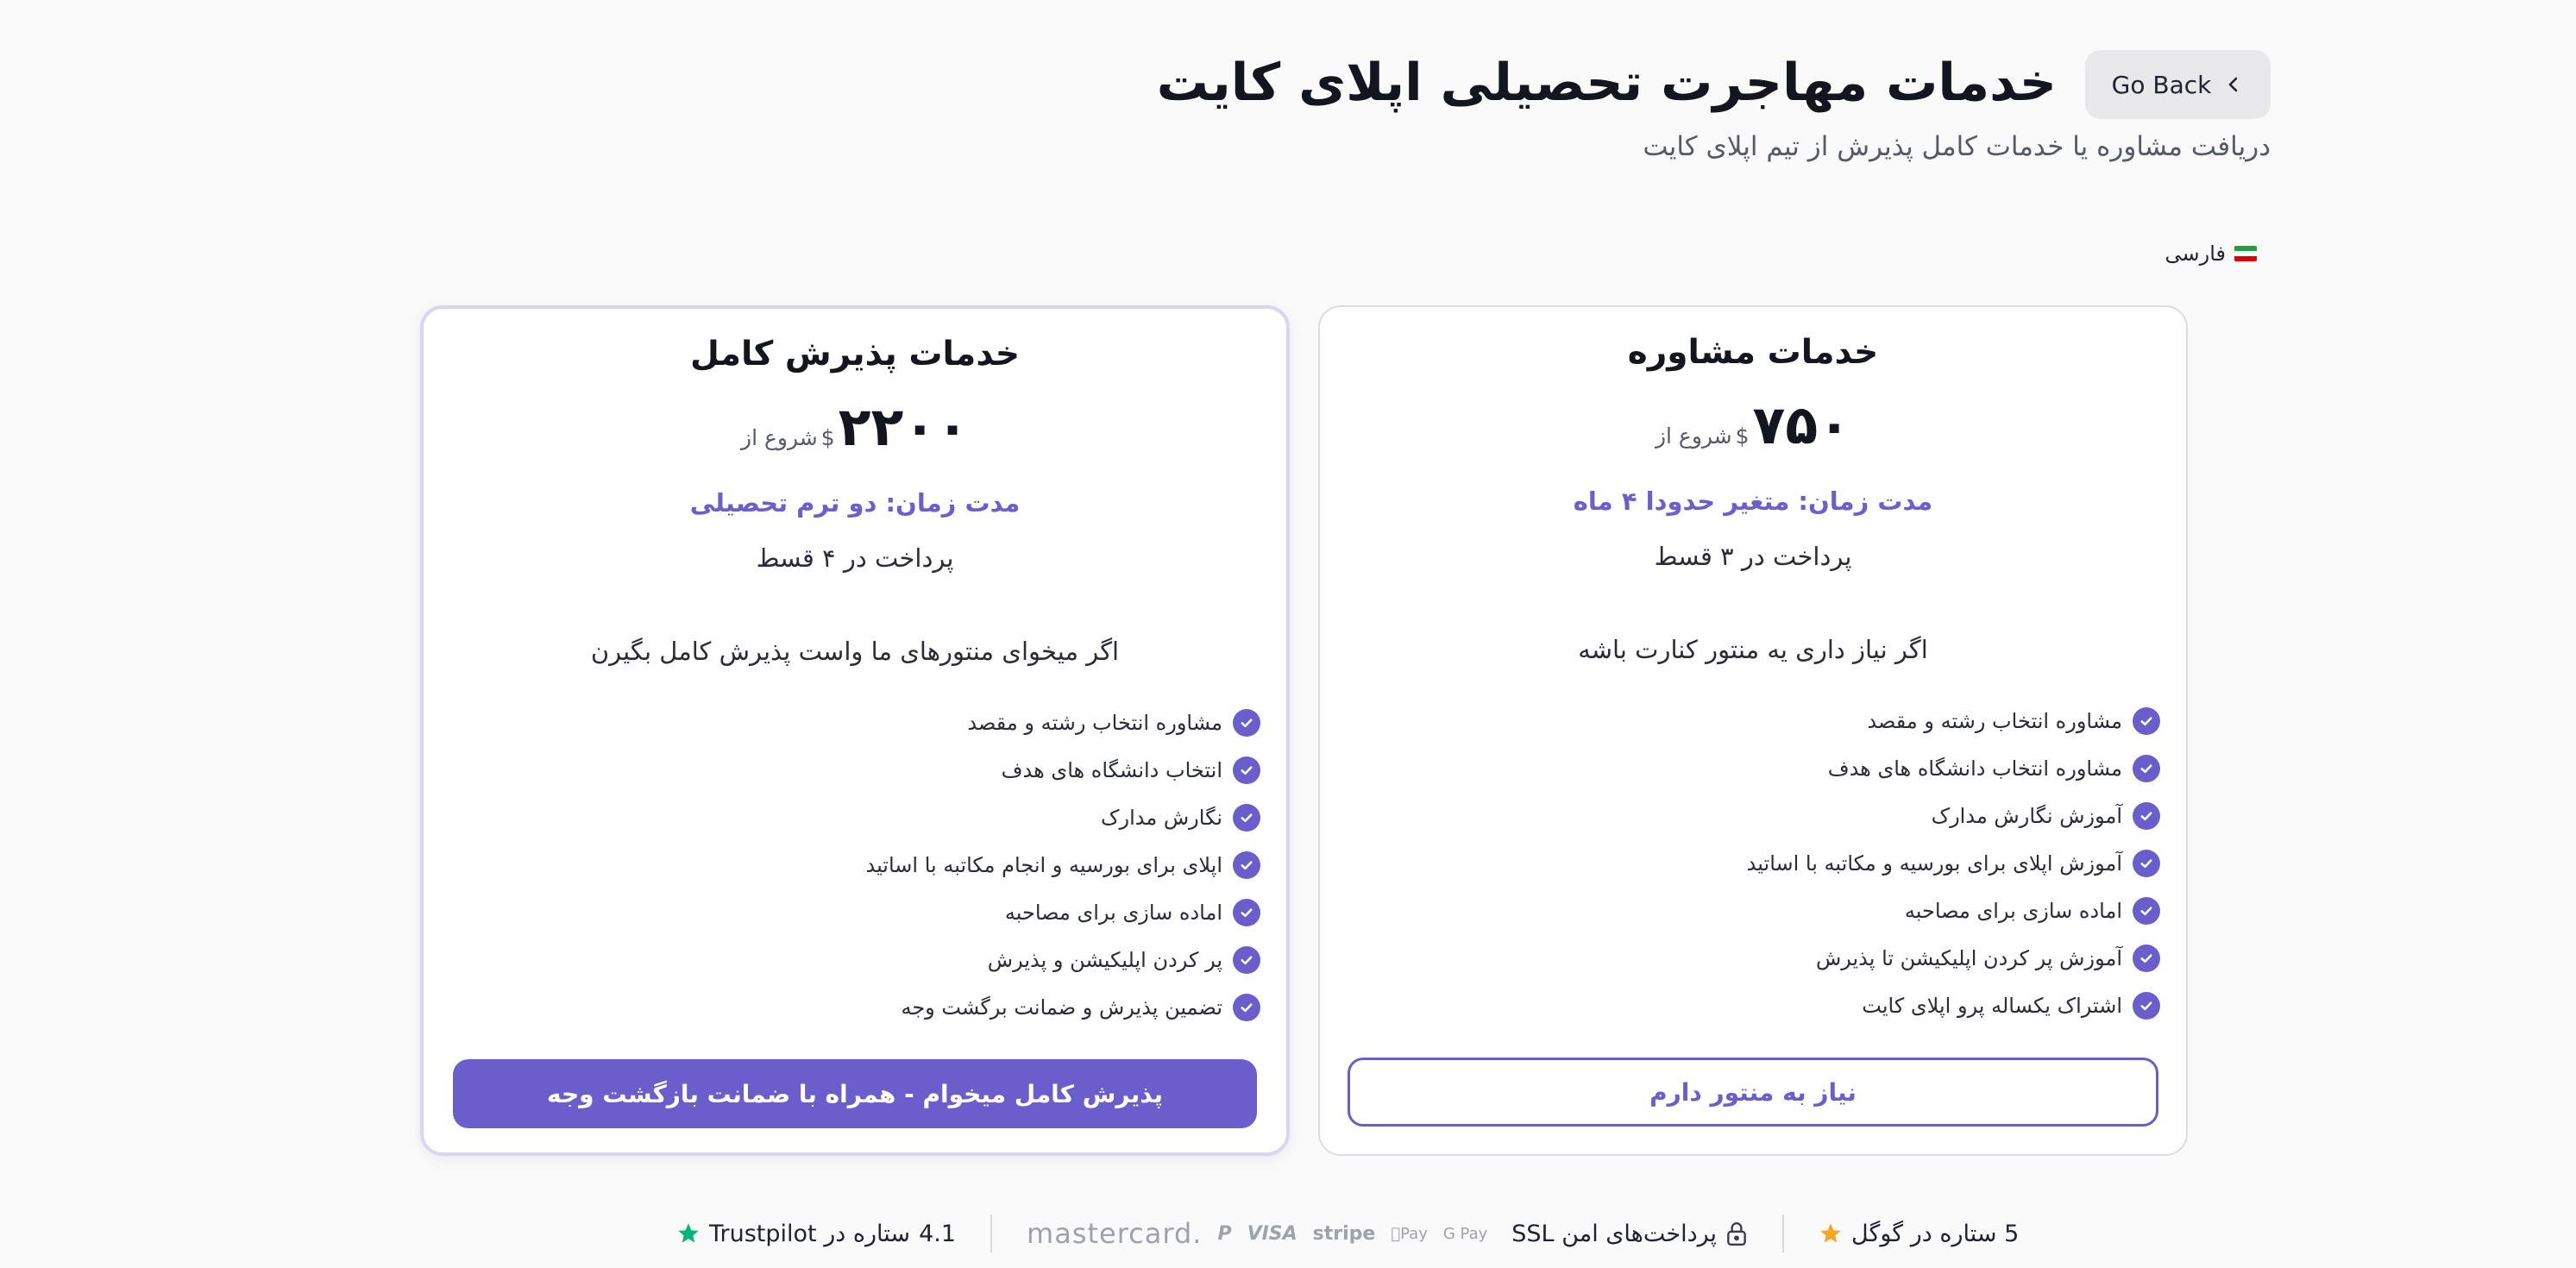  I want to click on iran-flag-icon, so click(2245, 253).